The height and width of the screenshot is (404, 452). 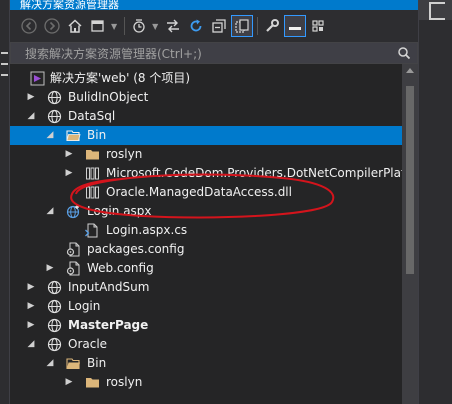 I want to click on cs-file-icon, so click(x=91, y=230).